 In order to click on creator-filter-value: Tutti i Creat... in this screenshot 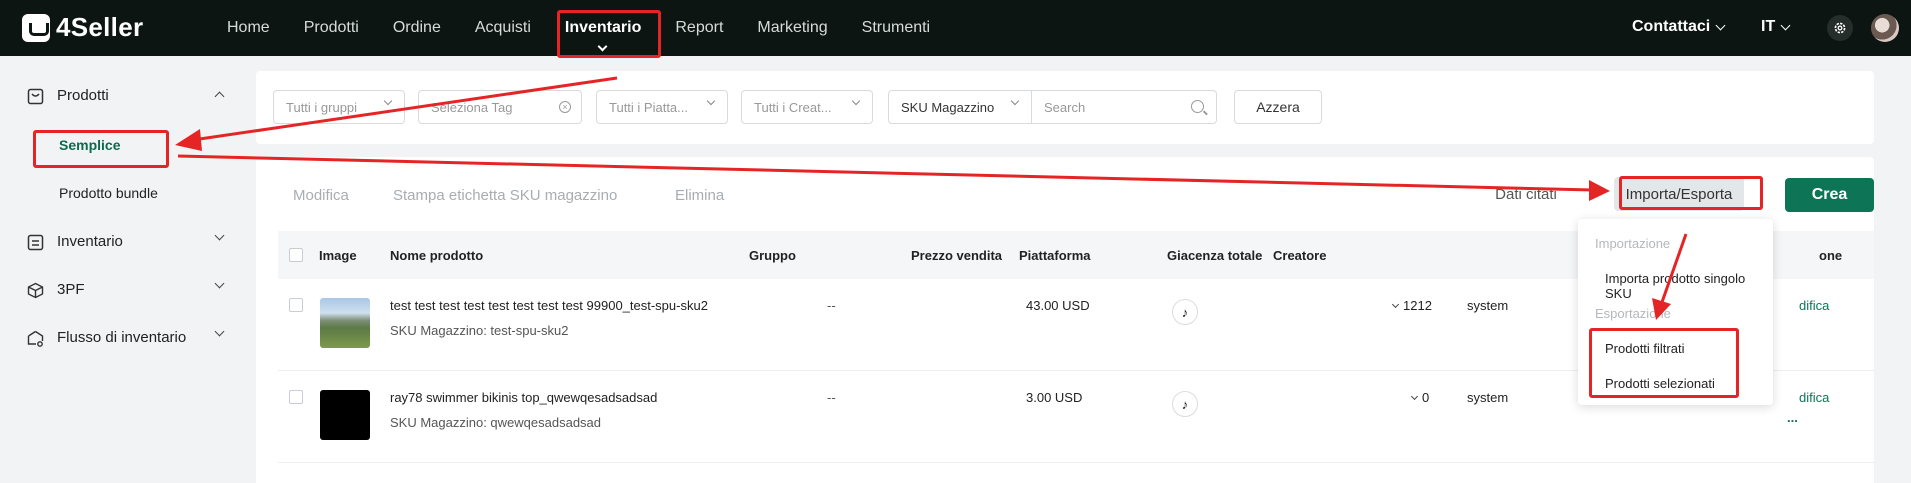, I will do `click(793, 107)`.